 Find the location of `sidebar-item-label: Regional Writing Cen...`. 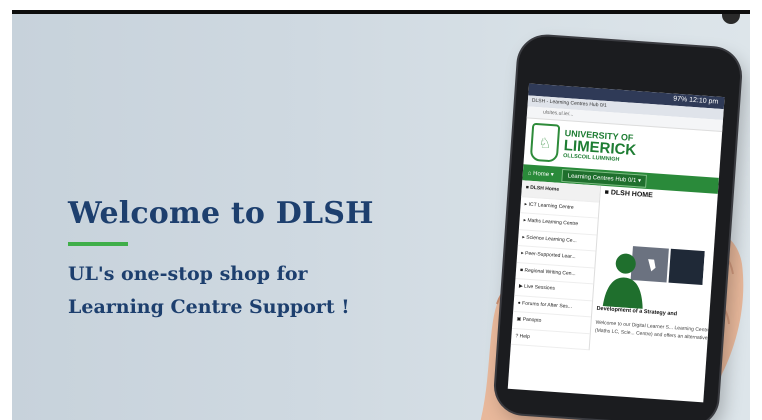

sidebar-item-label: Regional Writing Cen... is located at coordinates (550, 272).